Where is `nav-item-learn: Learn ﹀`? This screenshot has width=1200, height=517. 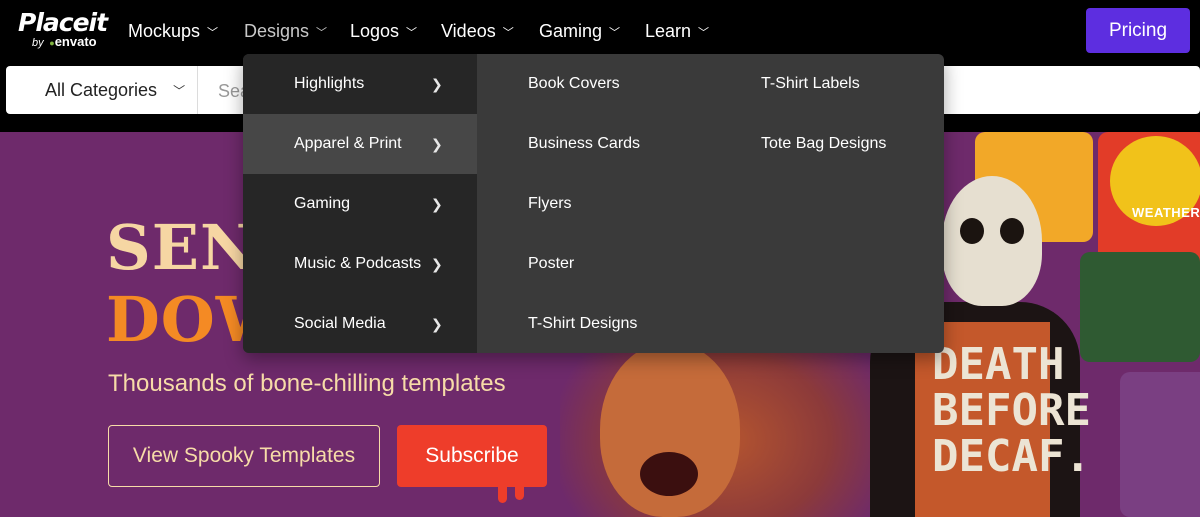 nav-item-learn: Learn ﹀ is located at coordinates (677, 31).